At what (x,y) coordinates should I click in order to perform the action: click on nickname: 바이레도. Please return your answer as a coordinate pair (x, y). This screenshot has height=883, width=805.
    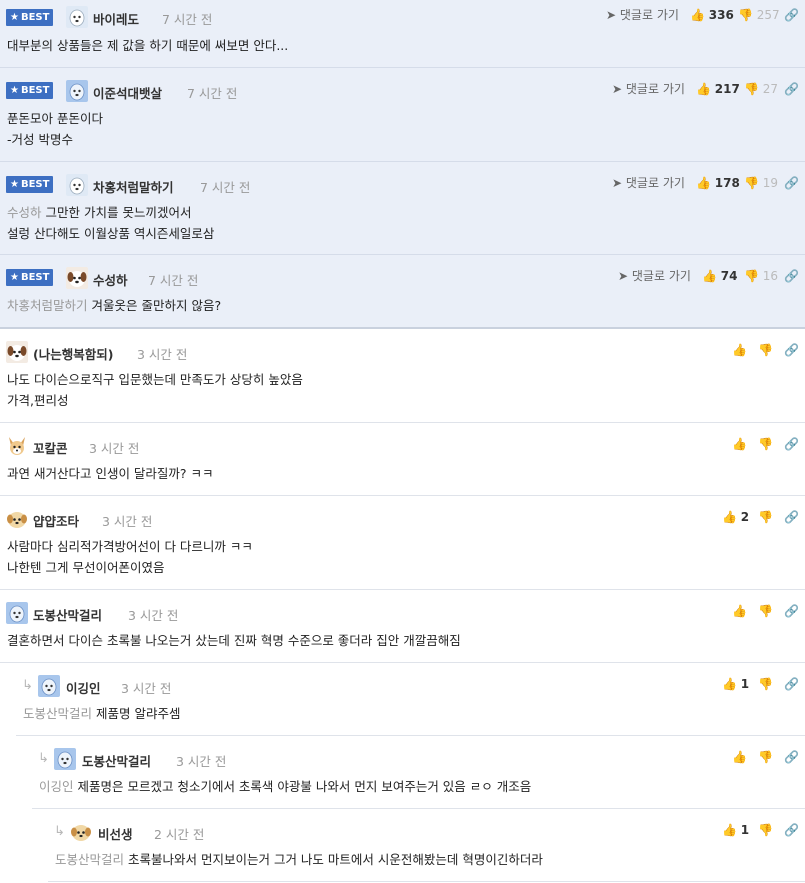
    Looking at the image, I should click on (116, 18).